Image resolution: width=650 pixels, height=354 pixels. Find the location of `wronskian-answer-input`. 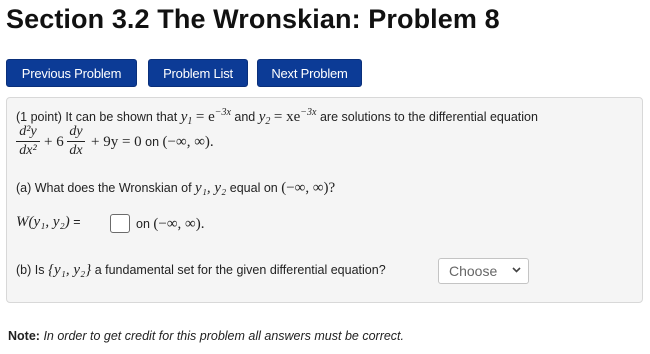

wronskian-answer-input is located at coordinates (120, 223).